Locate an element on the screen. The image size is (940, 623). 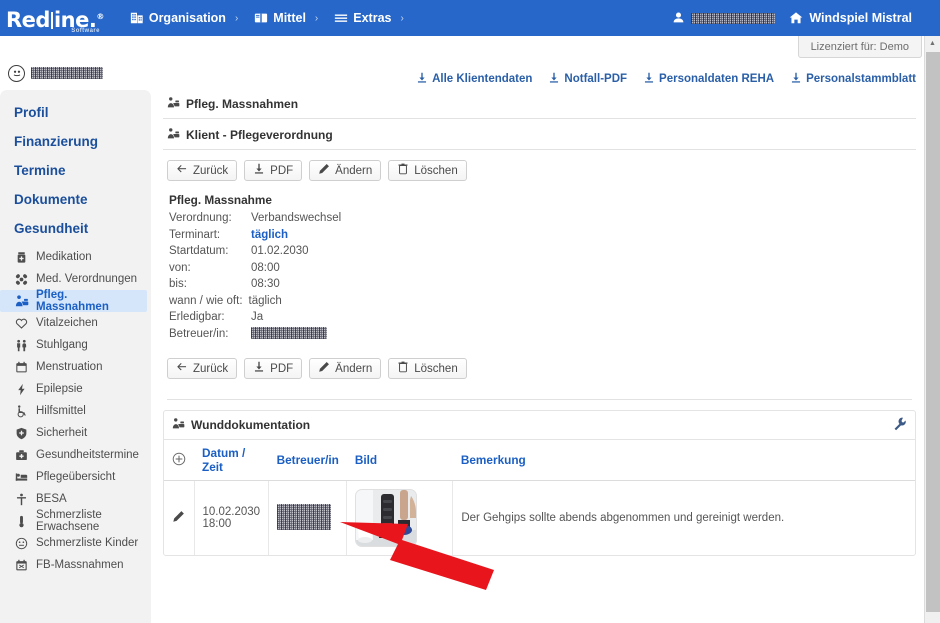
sidebar-item-hilfsmittel: Hilfsmittel is located at coordinates (75, 411).